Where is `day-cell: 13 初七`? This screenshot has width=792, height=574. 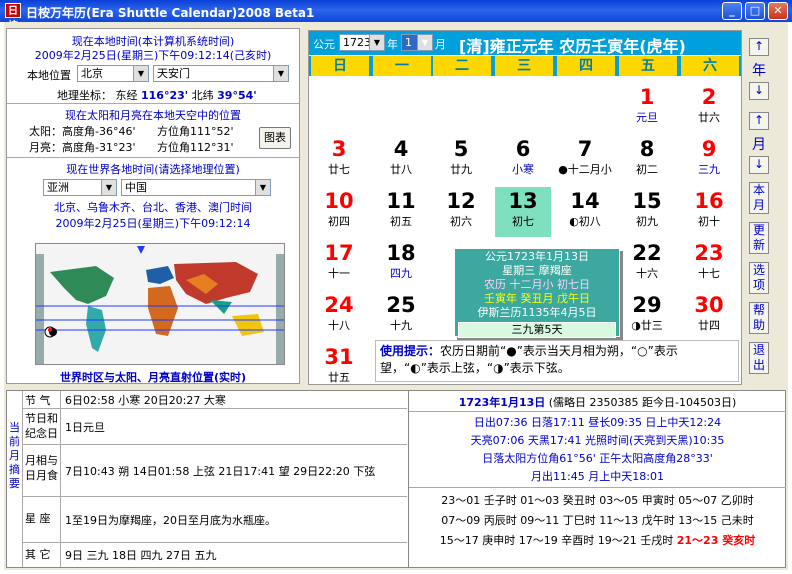 day-cell: 13 初七 is located at coordinates (523, 212).